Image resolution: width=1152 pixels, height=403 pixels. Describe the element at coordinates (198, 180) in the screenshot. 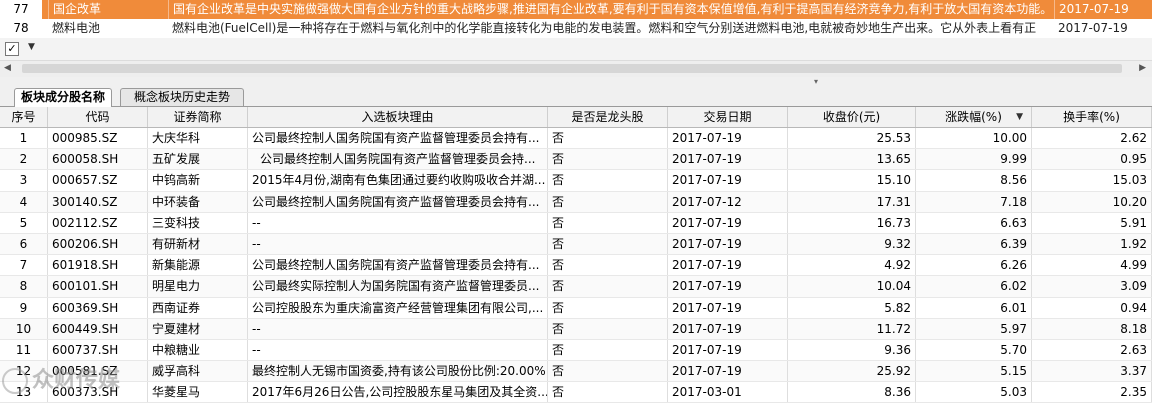

I see `cell-short-name: 中钨高新` at that location.